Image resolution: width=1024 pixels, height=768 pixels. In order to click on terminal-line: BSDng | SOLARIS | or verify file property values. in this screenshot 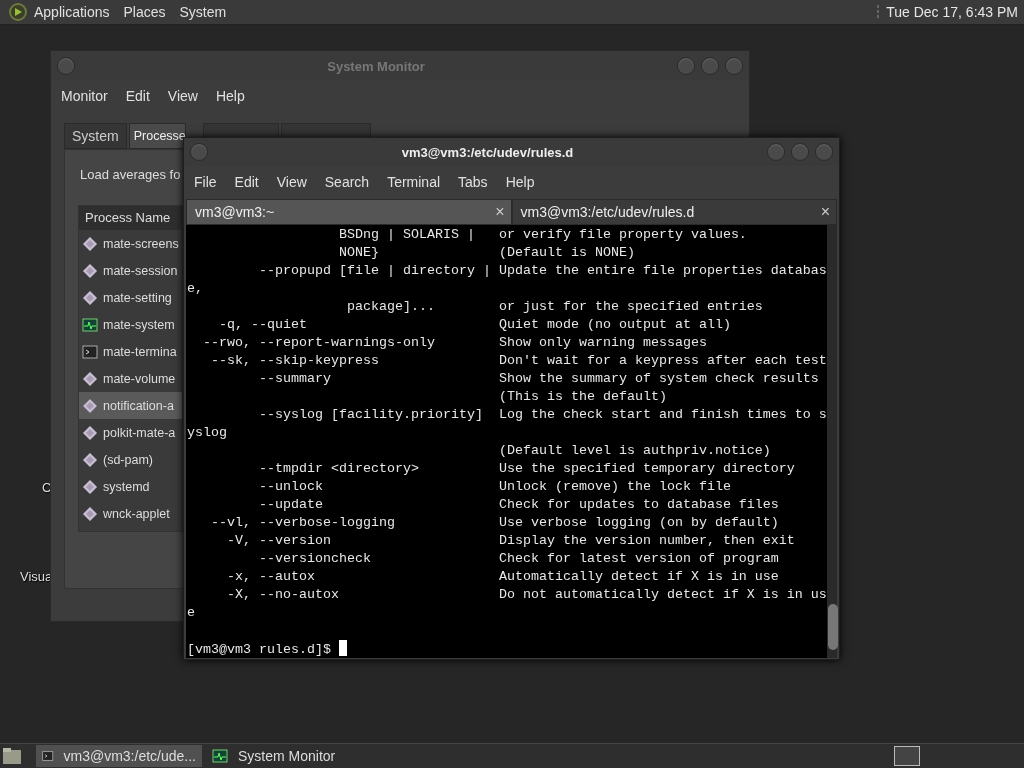, I will do `click(542, 235)`.